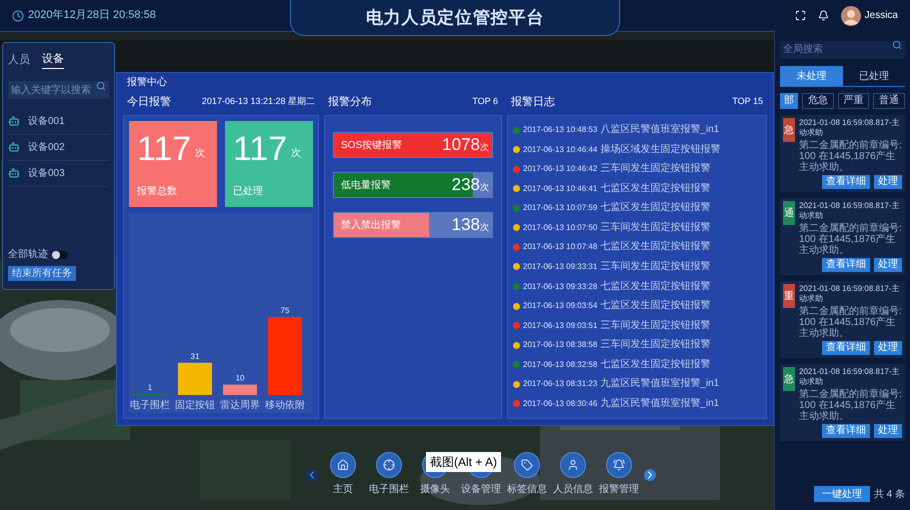 This screenshot has width=910, height=510. Describe the element at coordinates (164, 149) in the screenshot. I see `stat-value: 117` at that location.